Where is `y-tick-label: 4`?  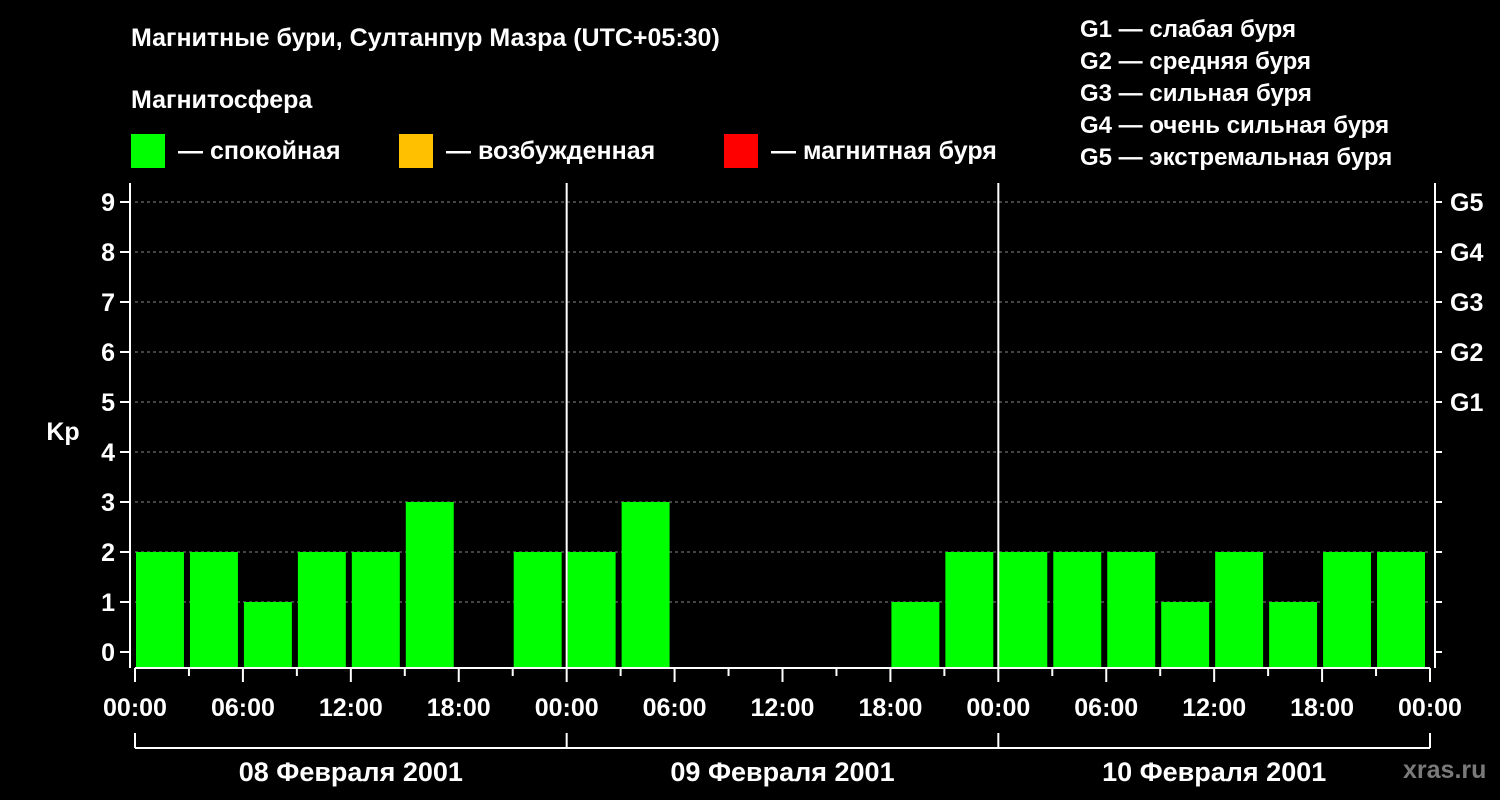 y-tick-label: 4 is located at coordinates (108, 453).